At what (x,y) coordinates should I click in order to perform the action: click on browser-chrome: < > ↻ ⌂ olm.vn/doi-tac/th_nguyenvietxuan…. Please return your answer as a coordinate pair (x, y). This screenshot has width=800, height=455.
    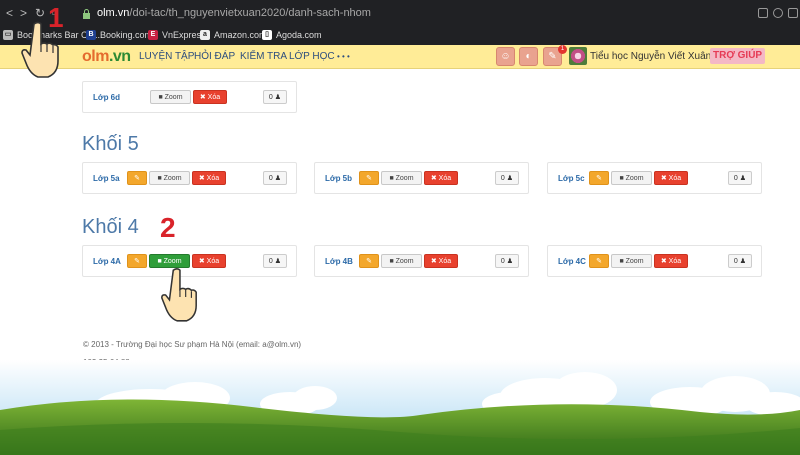
    Looking at the image, I should click on (400, 22).